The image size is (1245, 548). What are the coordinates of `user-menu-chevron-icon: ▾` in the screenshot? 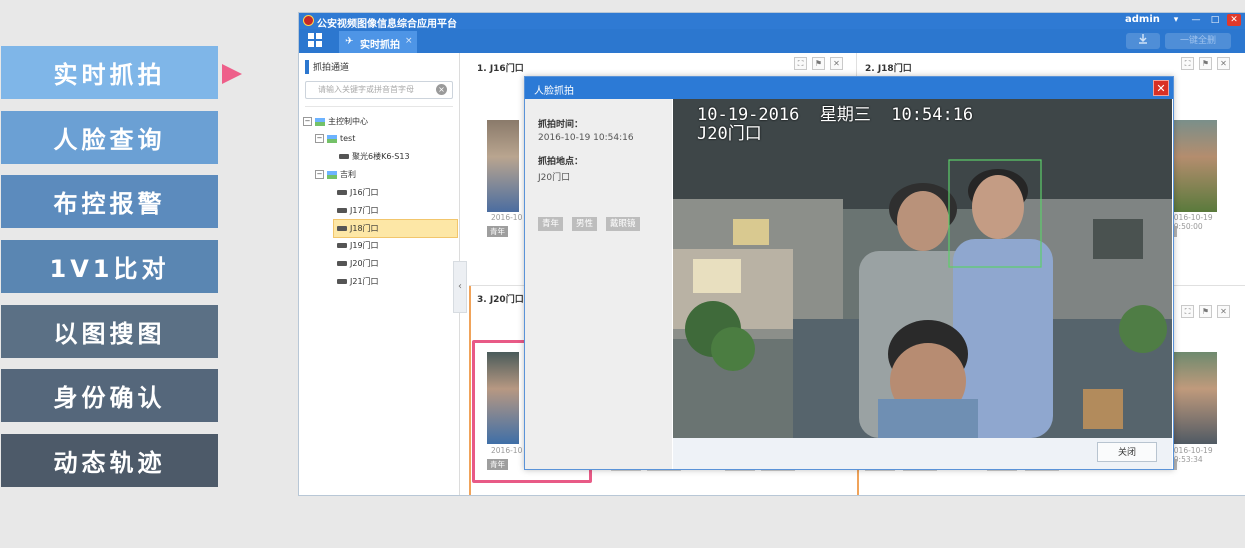 It's located at (1176, 20).